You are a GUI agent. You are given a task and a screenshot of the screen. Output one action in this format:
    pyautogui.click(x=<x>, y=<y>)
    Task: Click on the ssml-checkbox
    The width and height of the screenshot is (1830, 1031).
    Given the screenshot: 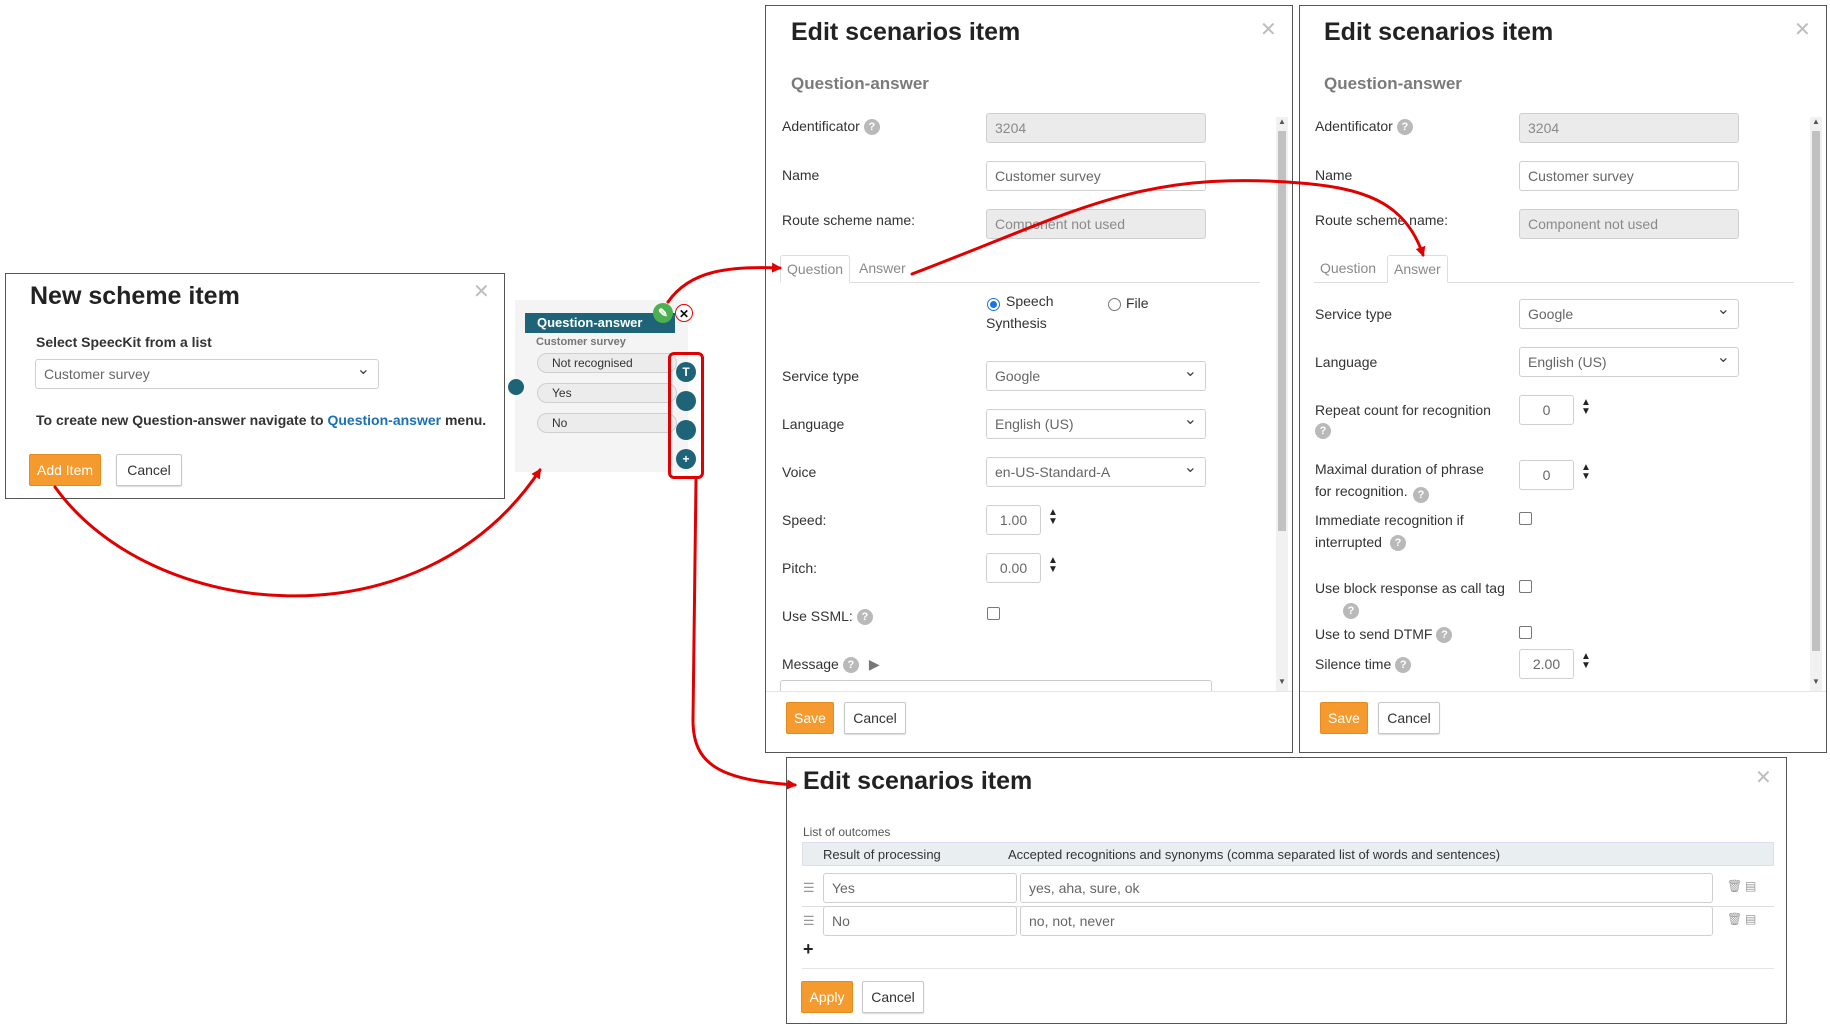 What is the action you would take?
    pyautogui.click(x=993, y=613)
    